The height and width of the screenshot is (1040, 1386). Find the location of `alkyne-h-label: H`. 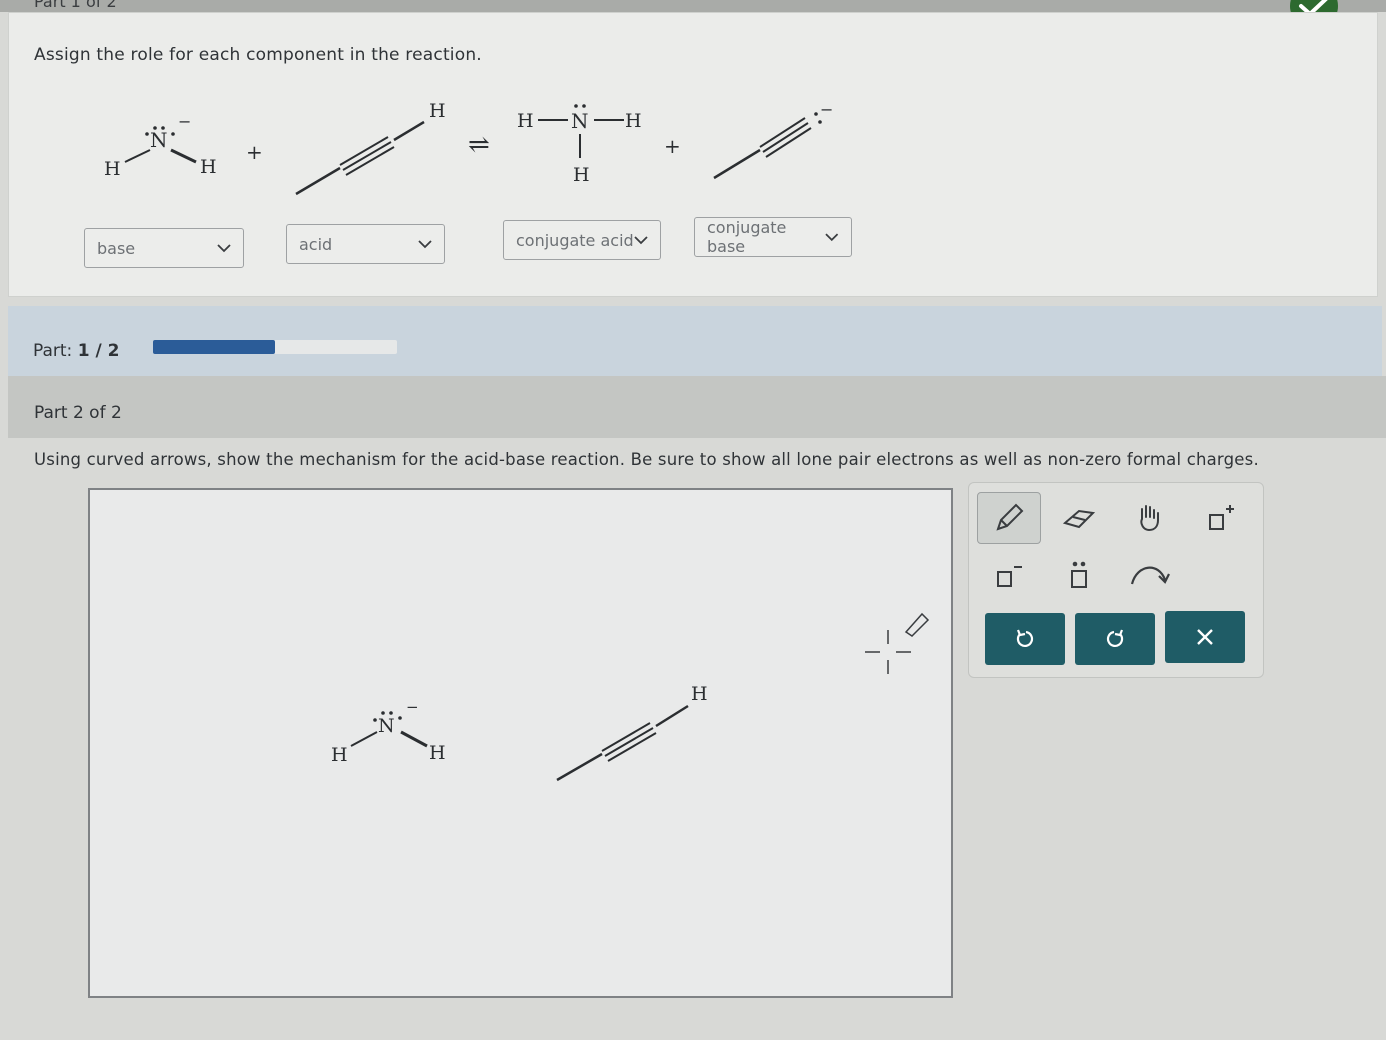

alkyne-h-label: H is located at coordinates (437, 111).